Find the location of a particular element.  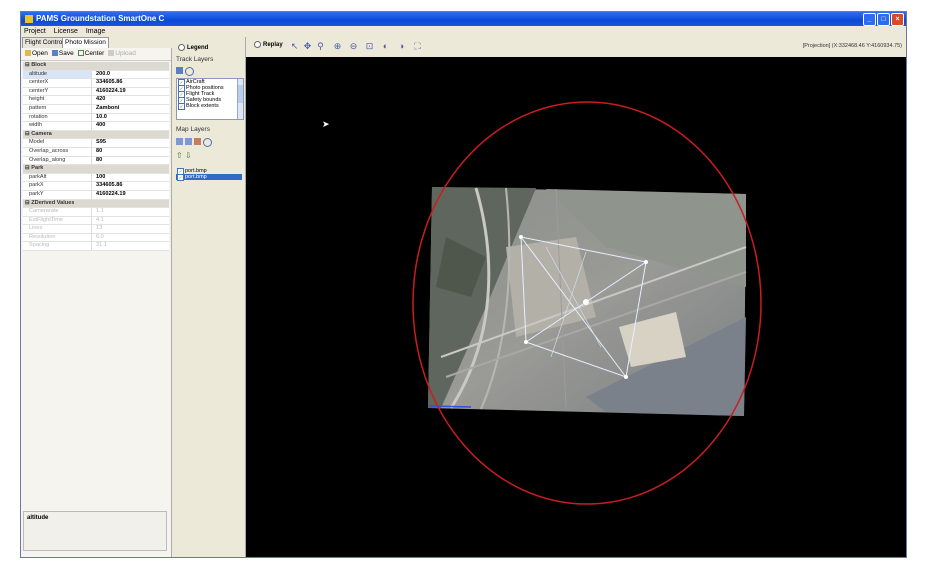

track-layers-scrollbar is located at coordinates (240, 99).